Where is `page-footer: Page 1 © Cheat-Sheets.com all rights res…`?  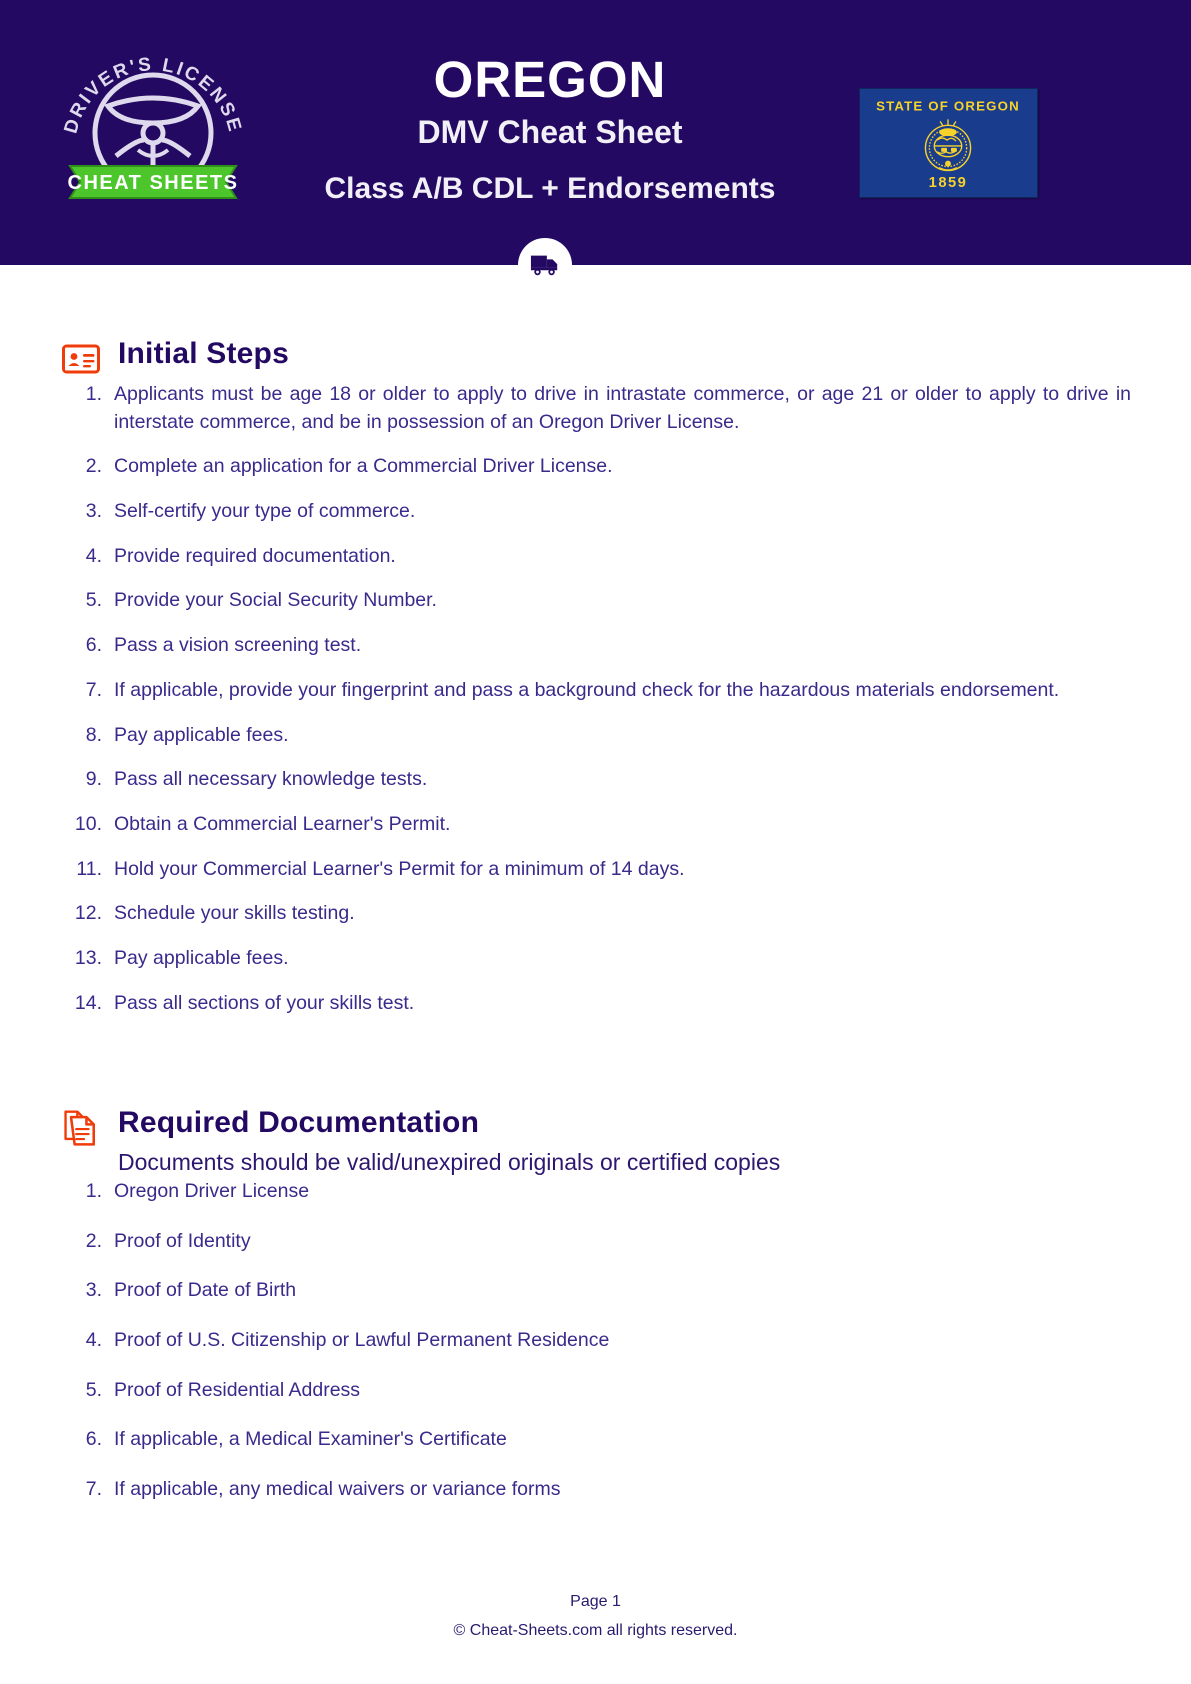
page-footer: Page 1 © Cheat-Sheets.com all rights res… is located at coordinates (595, 1617).